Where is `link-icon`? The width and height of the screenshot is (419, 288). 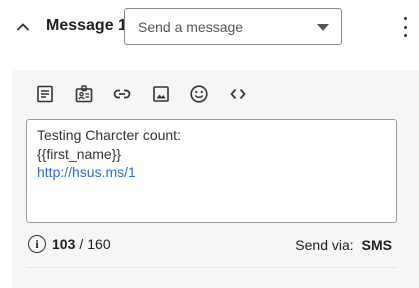
link-icon is located at coordinates (122, 94).